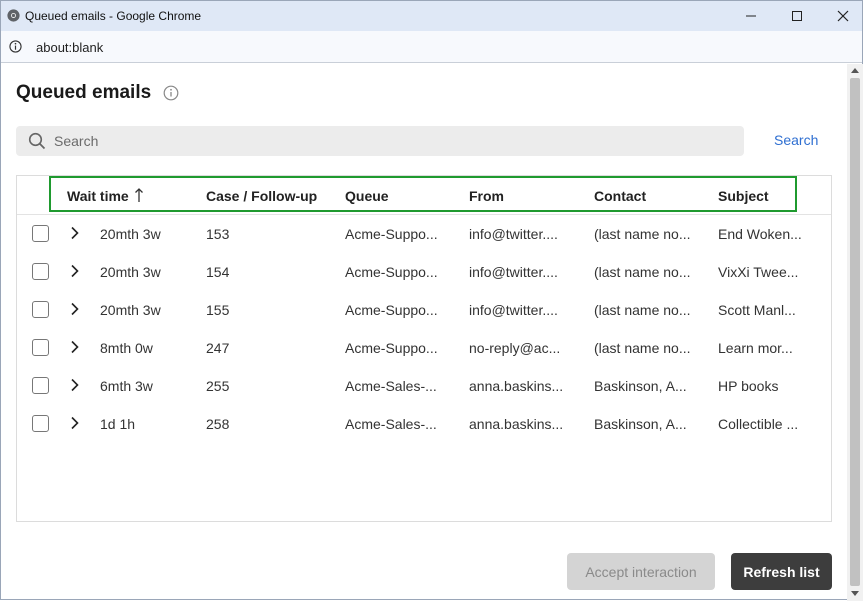 This screenshot has height=601, width=863. I want to click on minimize-icon, so click(751, 16).